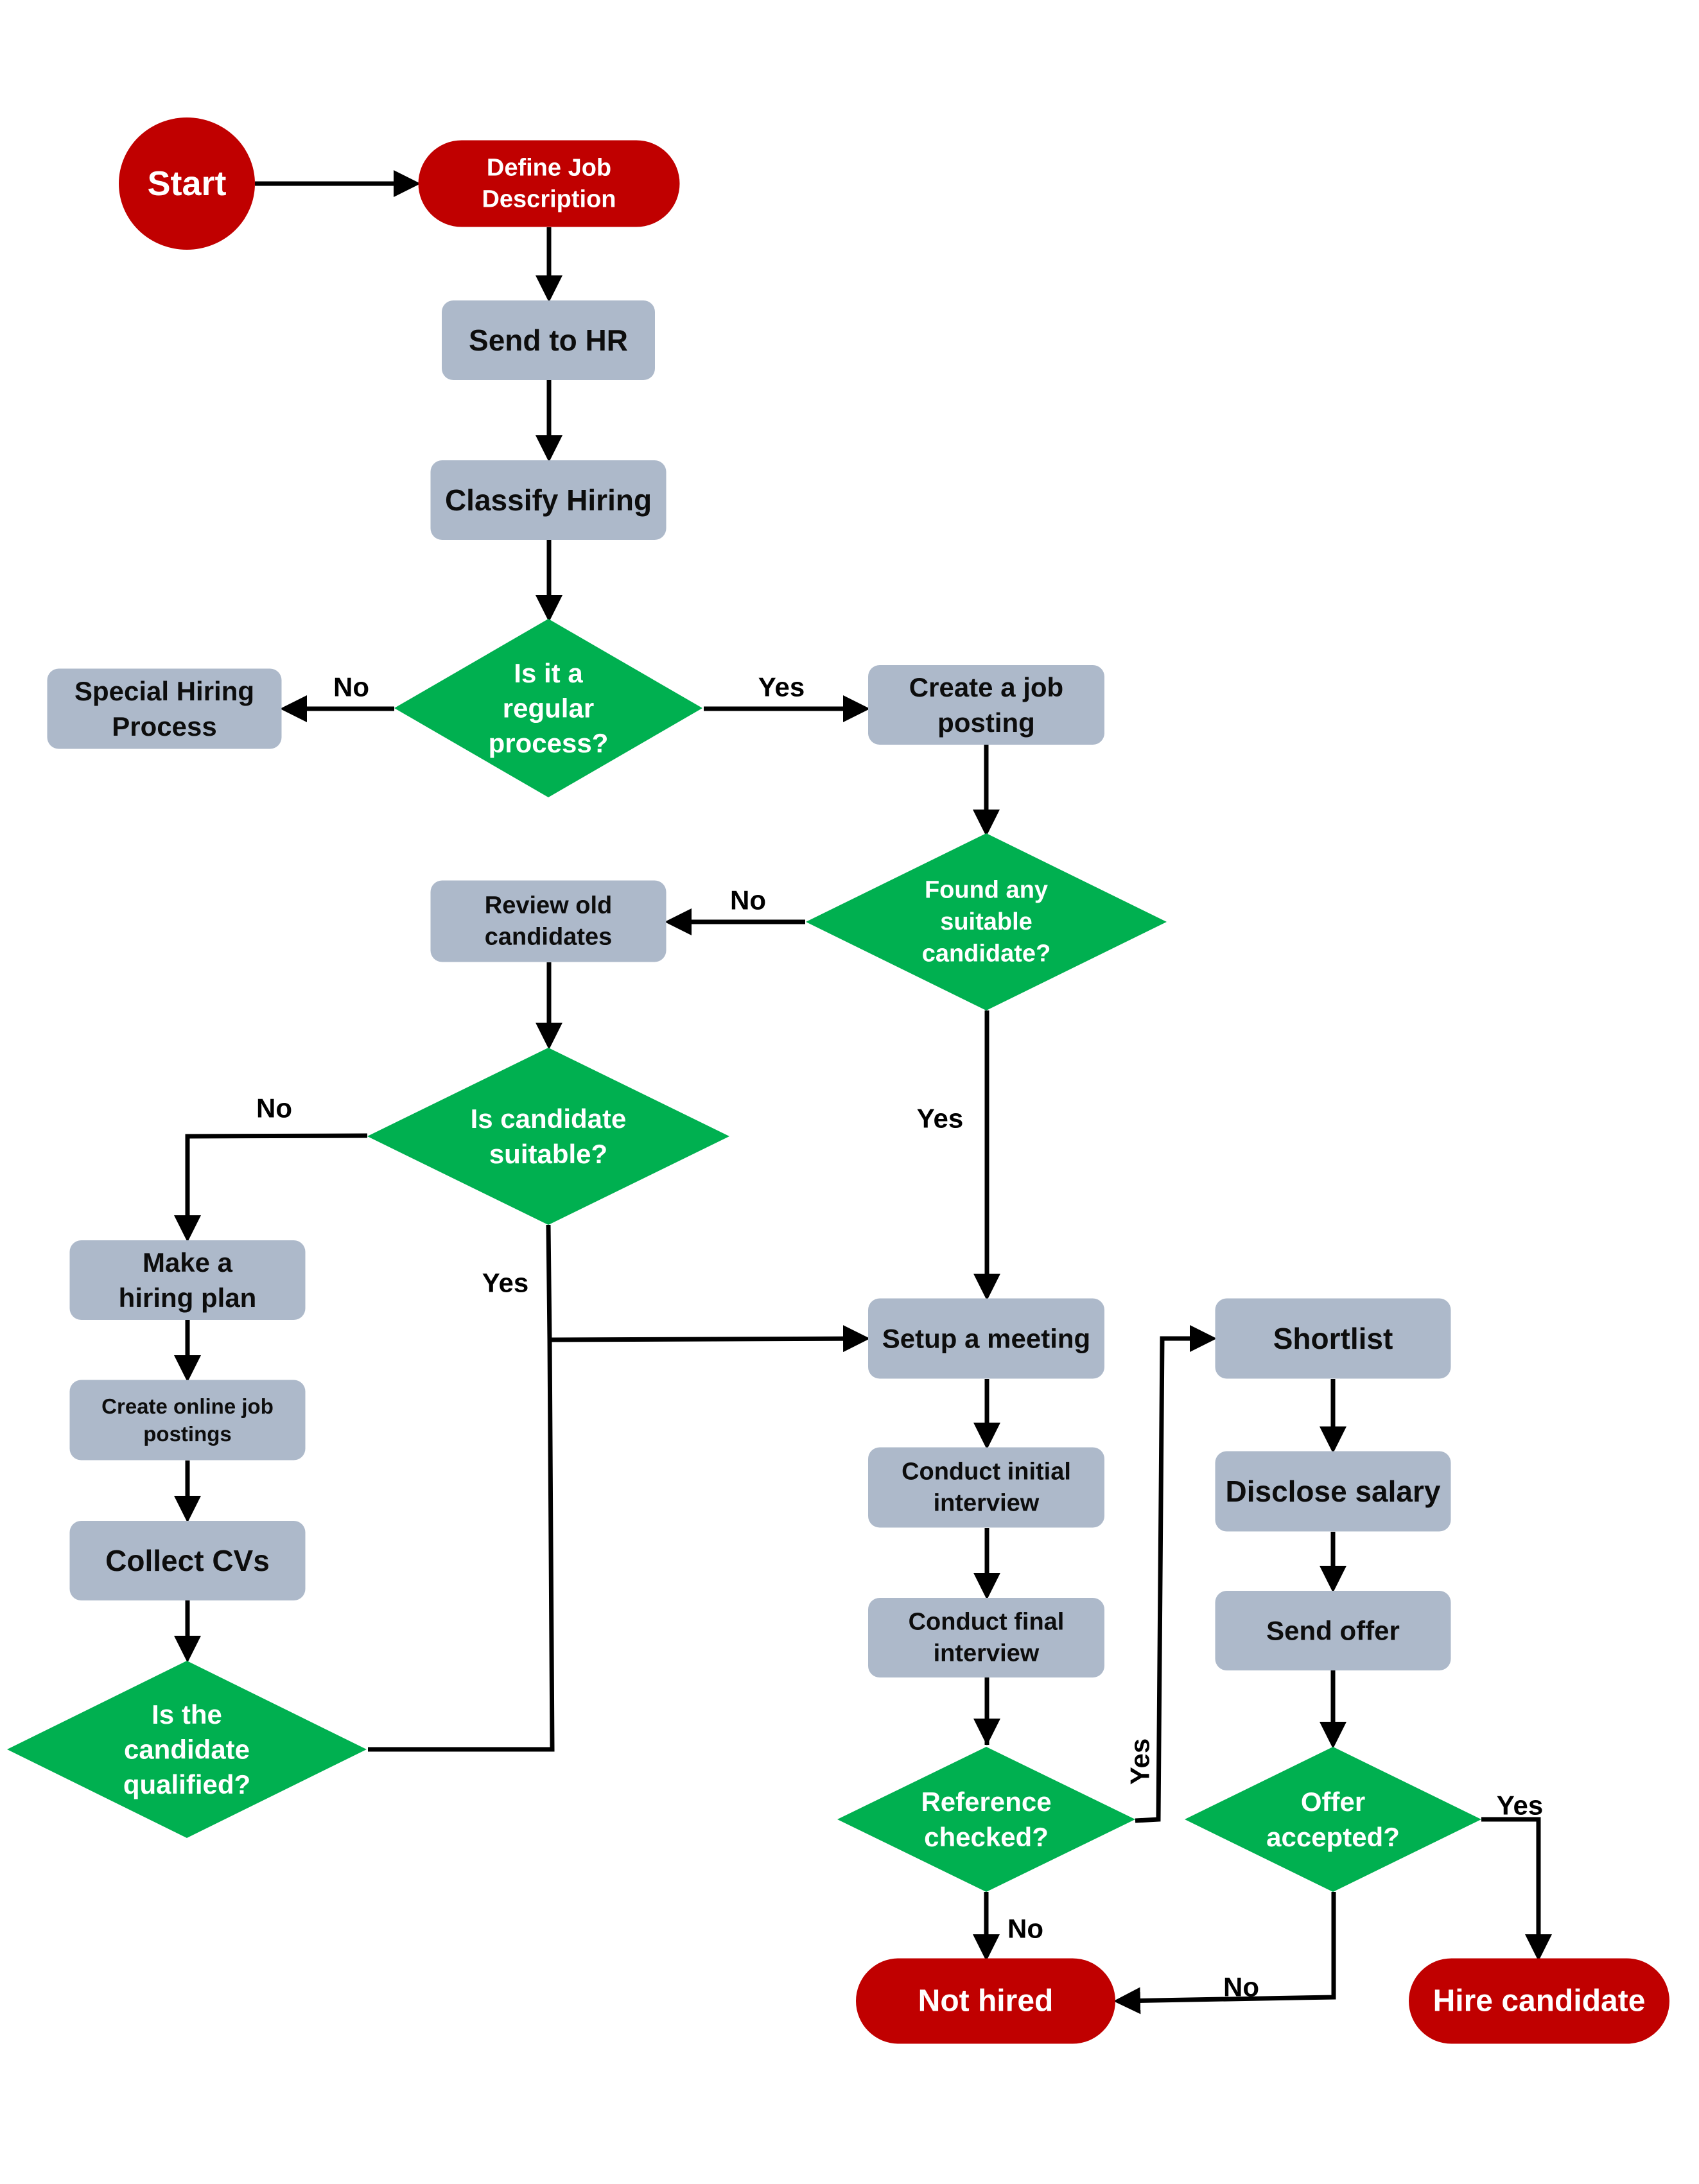 The width and height of the screenshot is (1699, 2184). What do you see at coordinates (187, 1714) in the screenshot?
I see `node-label: Is the` at bounding box center [187, 1714].